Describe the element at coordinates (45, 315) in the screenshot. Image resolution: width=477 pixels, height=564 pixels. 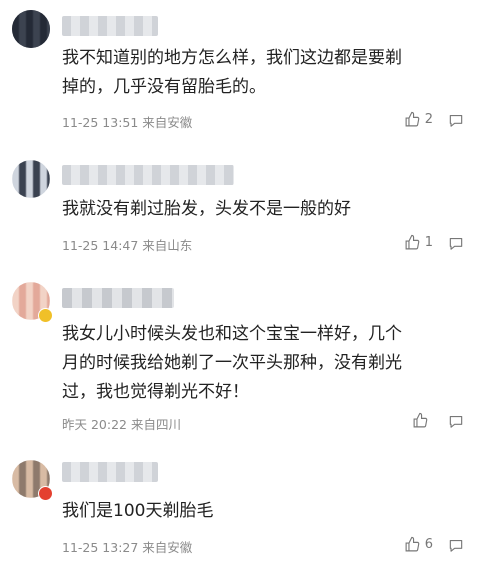
I see `verified-badge-icon` at that location.